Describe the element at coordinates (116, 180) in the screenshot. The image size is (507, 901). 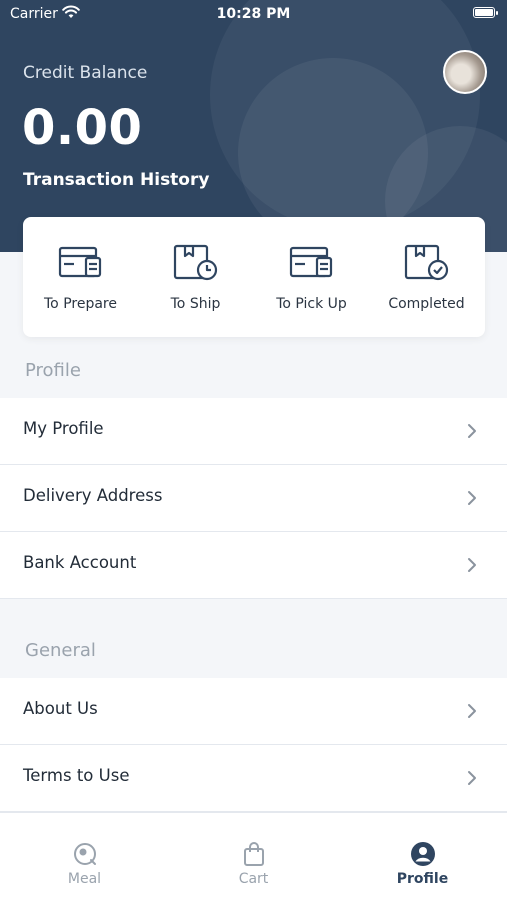
I see `transaction-history-link: Transaction History` at that location.